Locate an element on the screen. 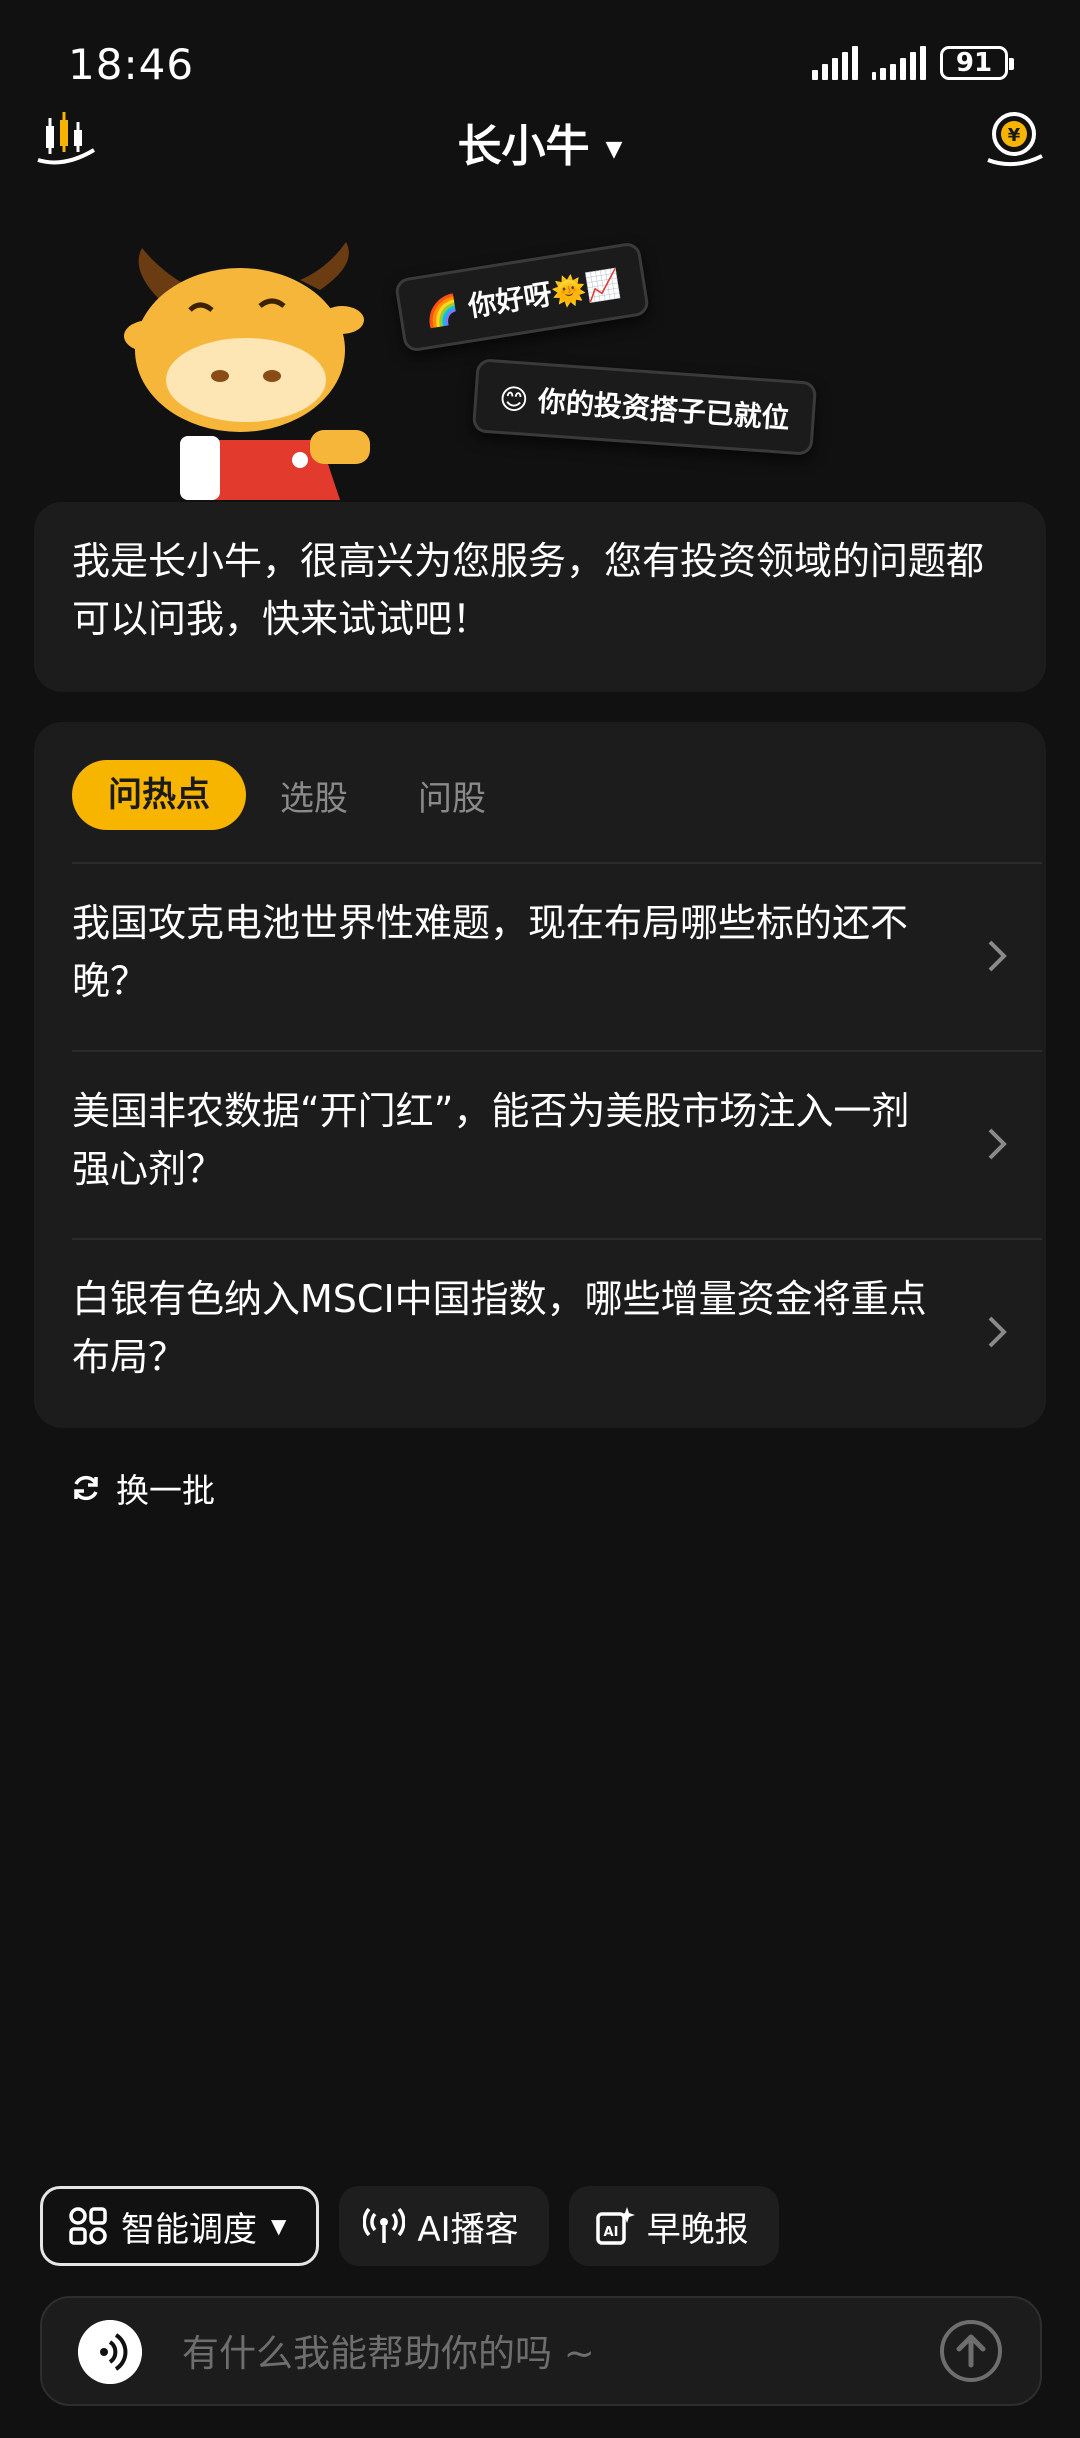 The image size is (1080, 2438). broadcast-icon is located at coordinates (384, 2225).